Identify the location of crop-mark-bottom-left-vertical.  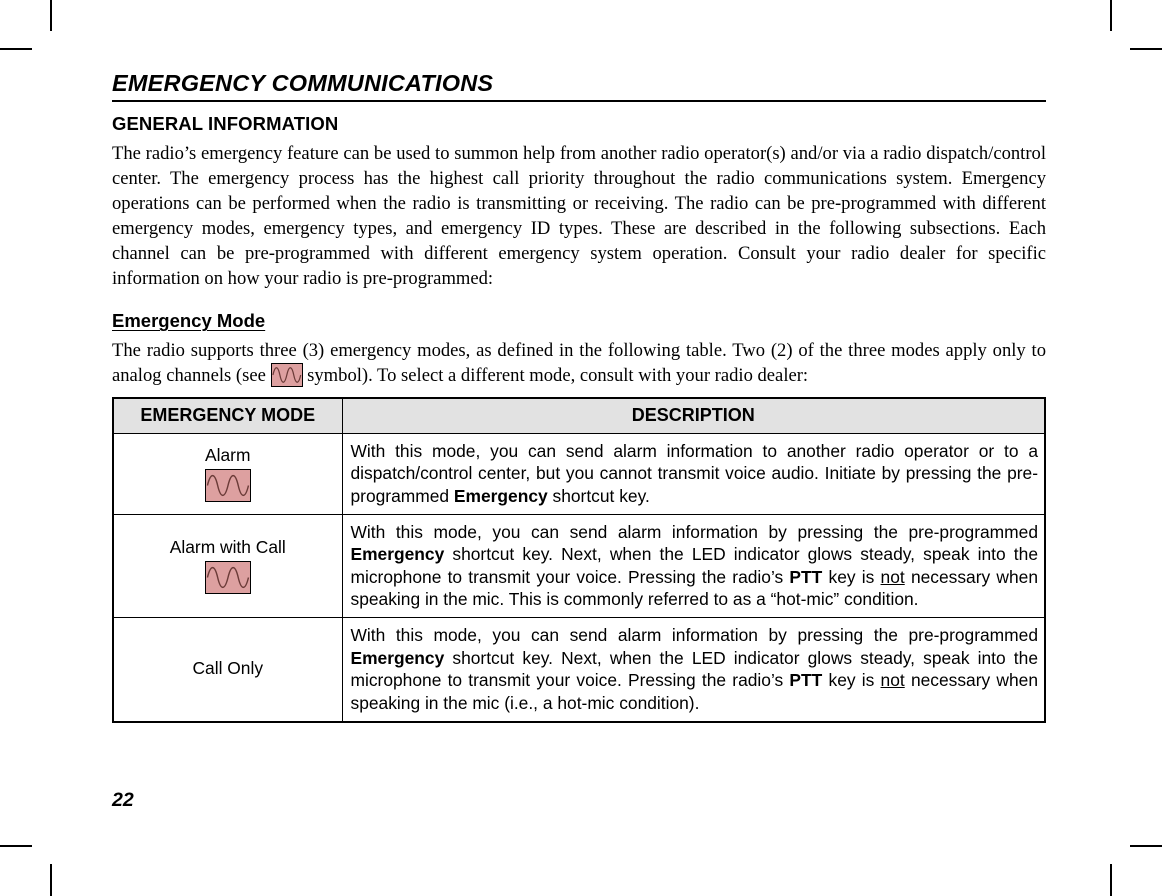
(51, 880).